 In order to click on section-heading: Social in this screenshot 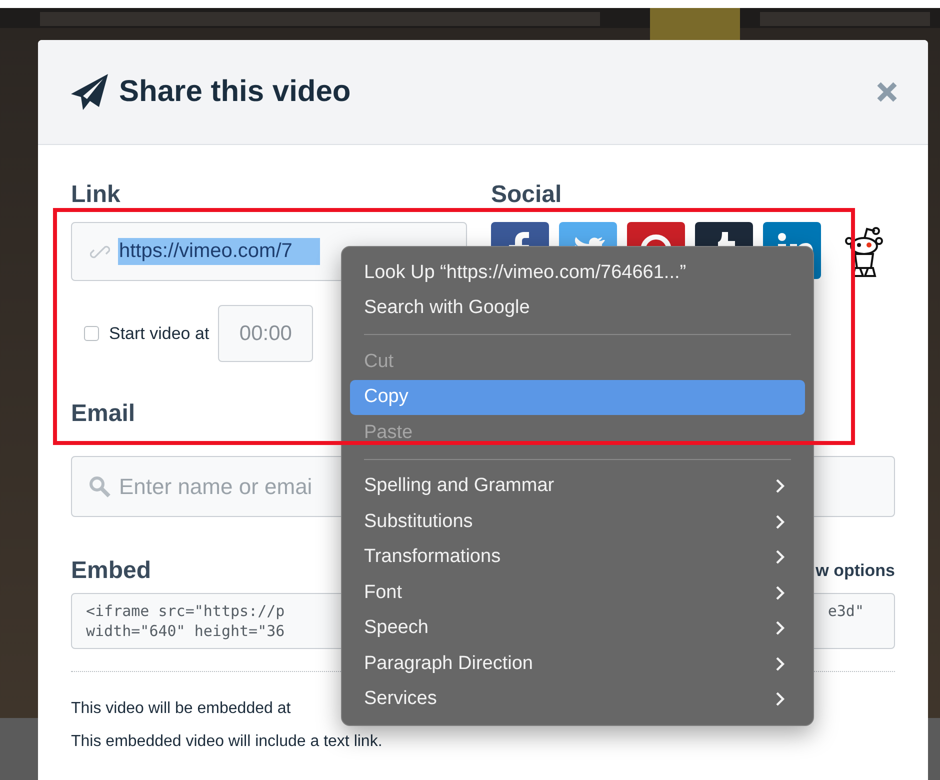, I will do `click(526, 195)`.